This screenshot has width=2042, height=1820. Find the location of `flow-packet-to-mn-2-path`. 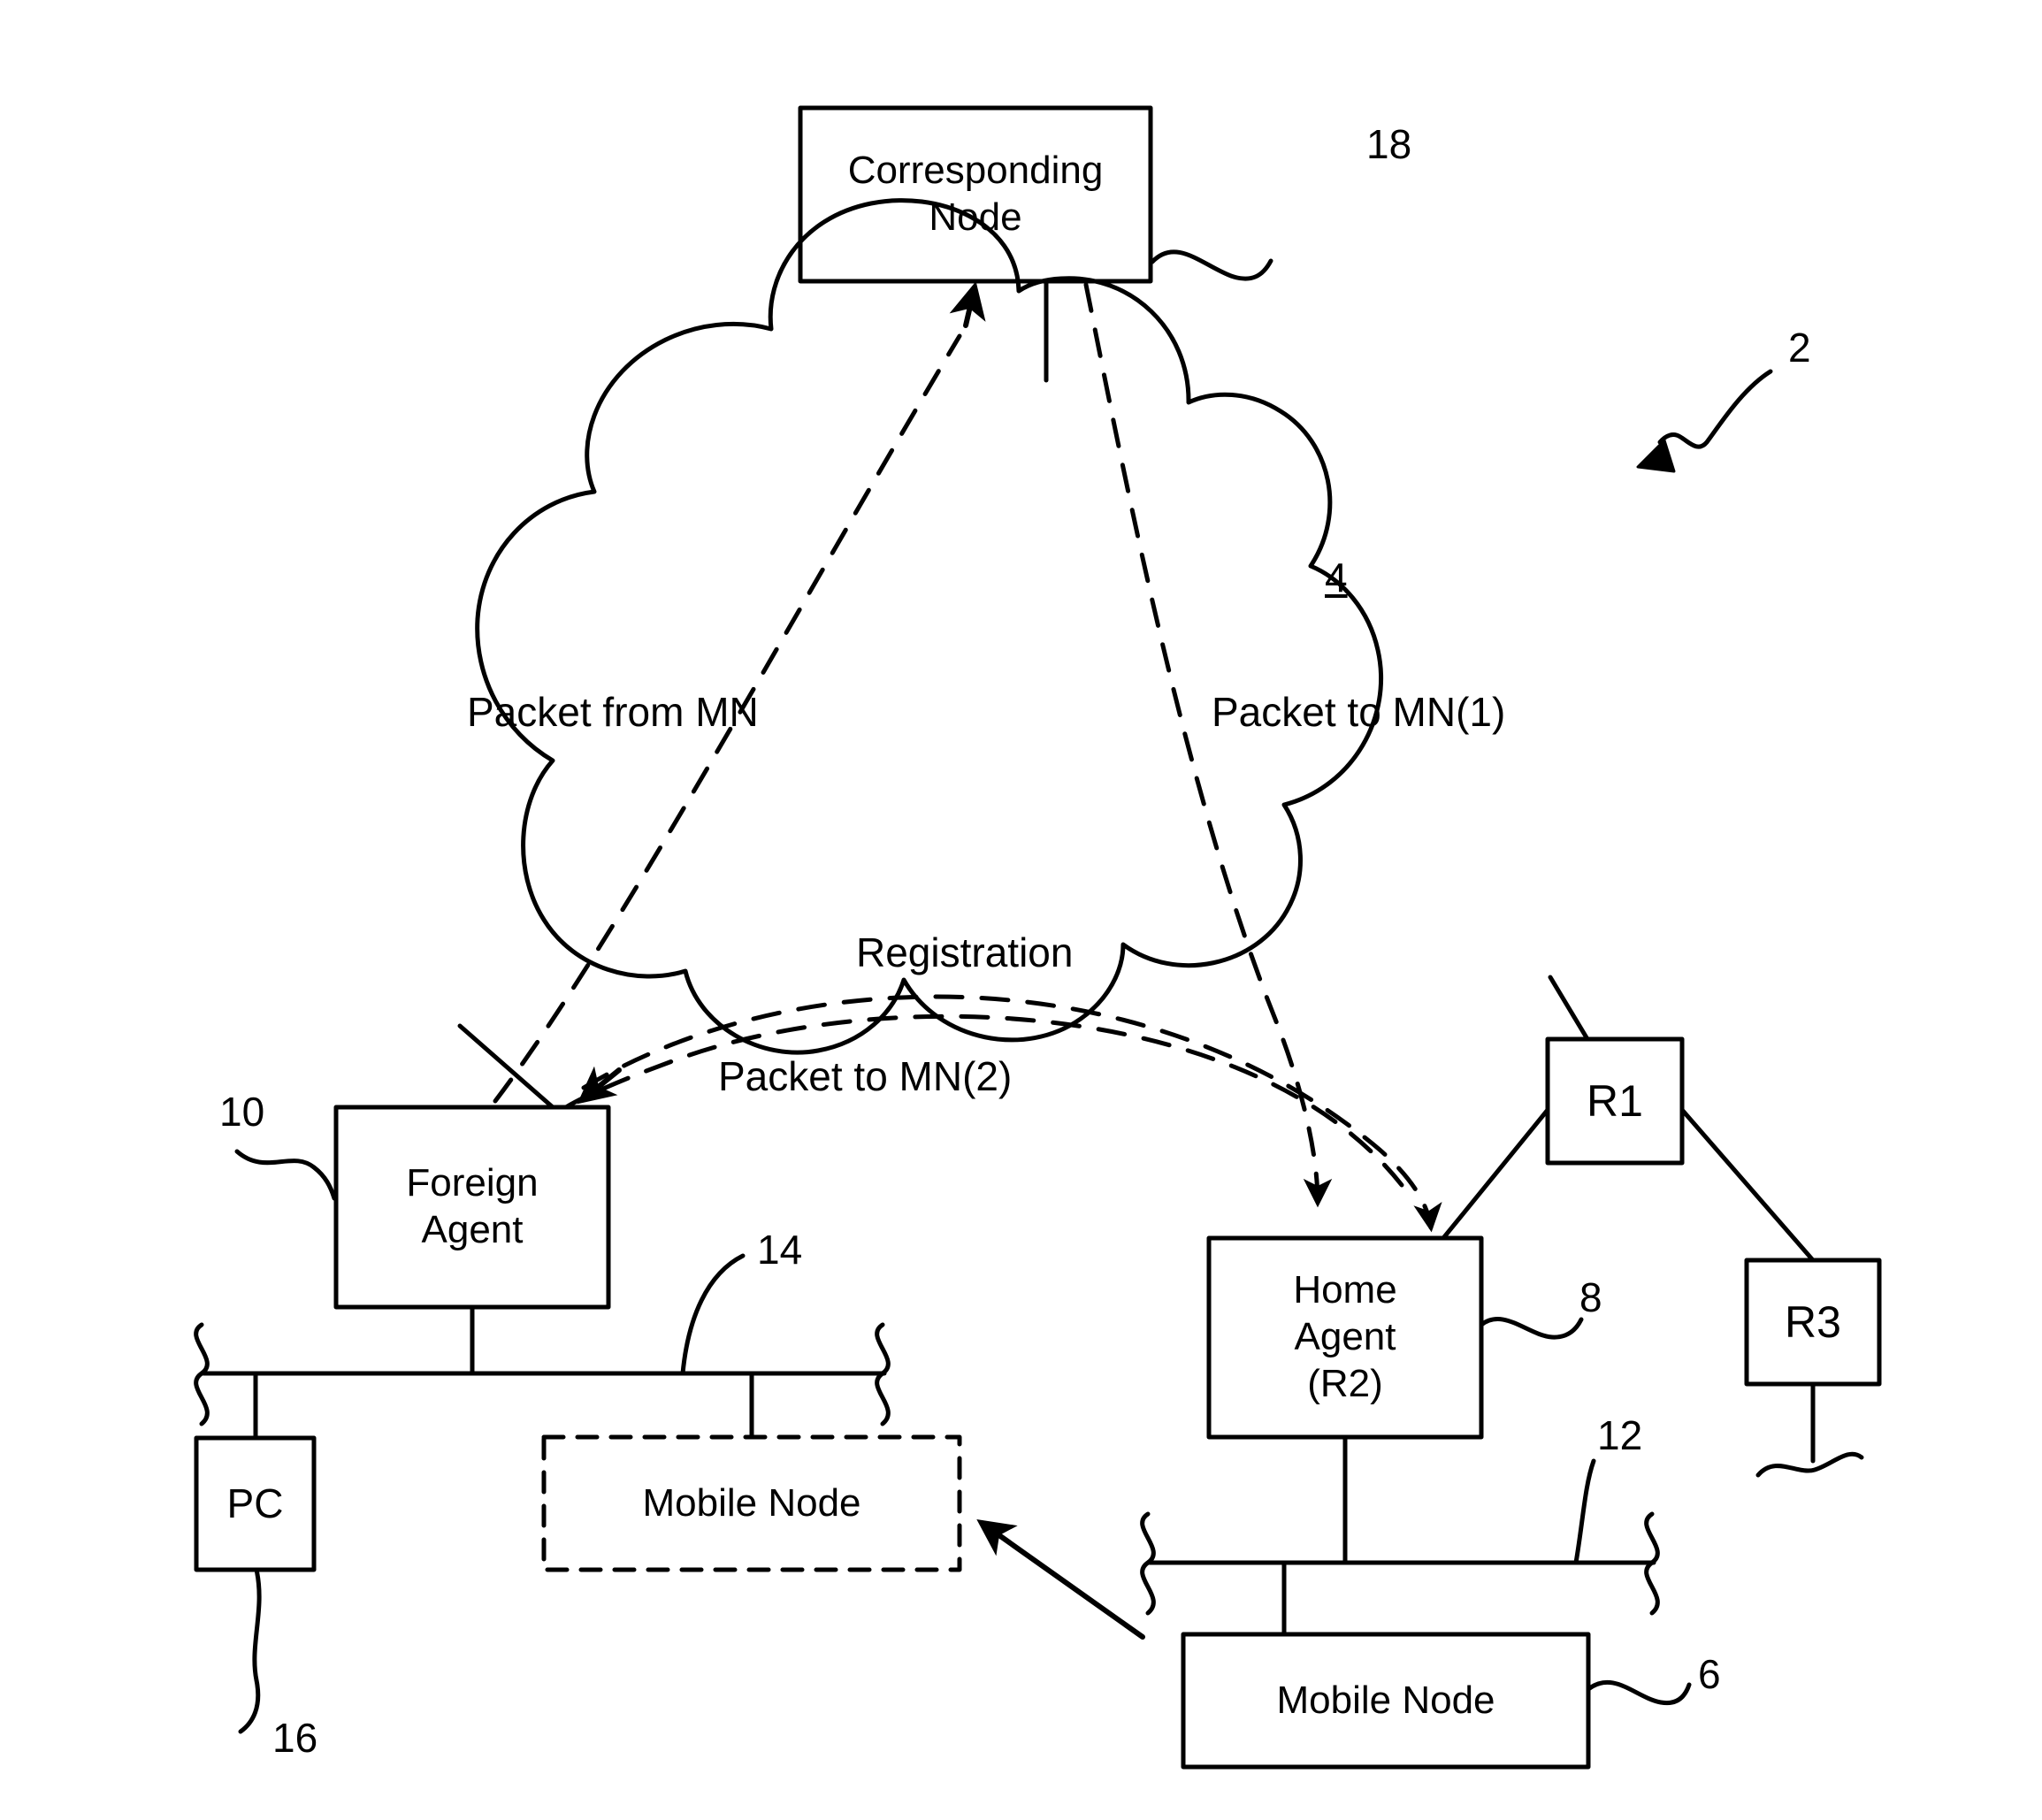

flow-packet-to-mn-2-path is located at coordinates (983, 1100).